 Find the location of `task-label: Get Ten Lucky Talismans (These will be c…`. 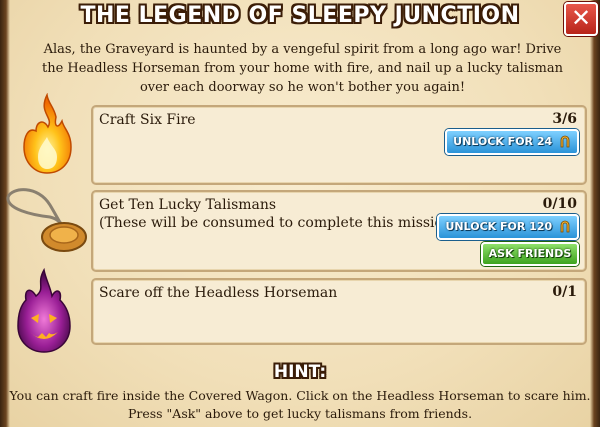

task-label: Get Ten Lucky Talismans (These will be c… is located at coordinates (279, 214).